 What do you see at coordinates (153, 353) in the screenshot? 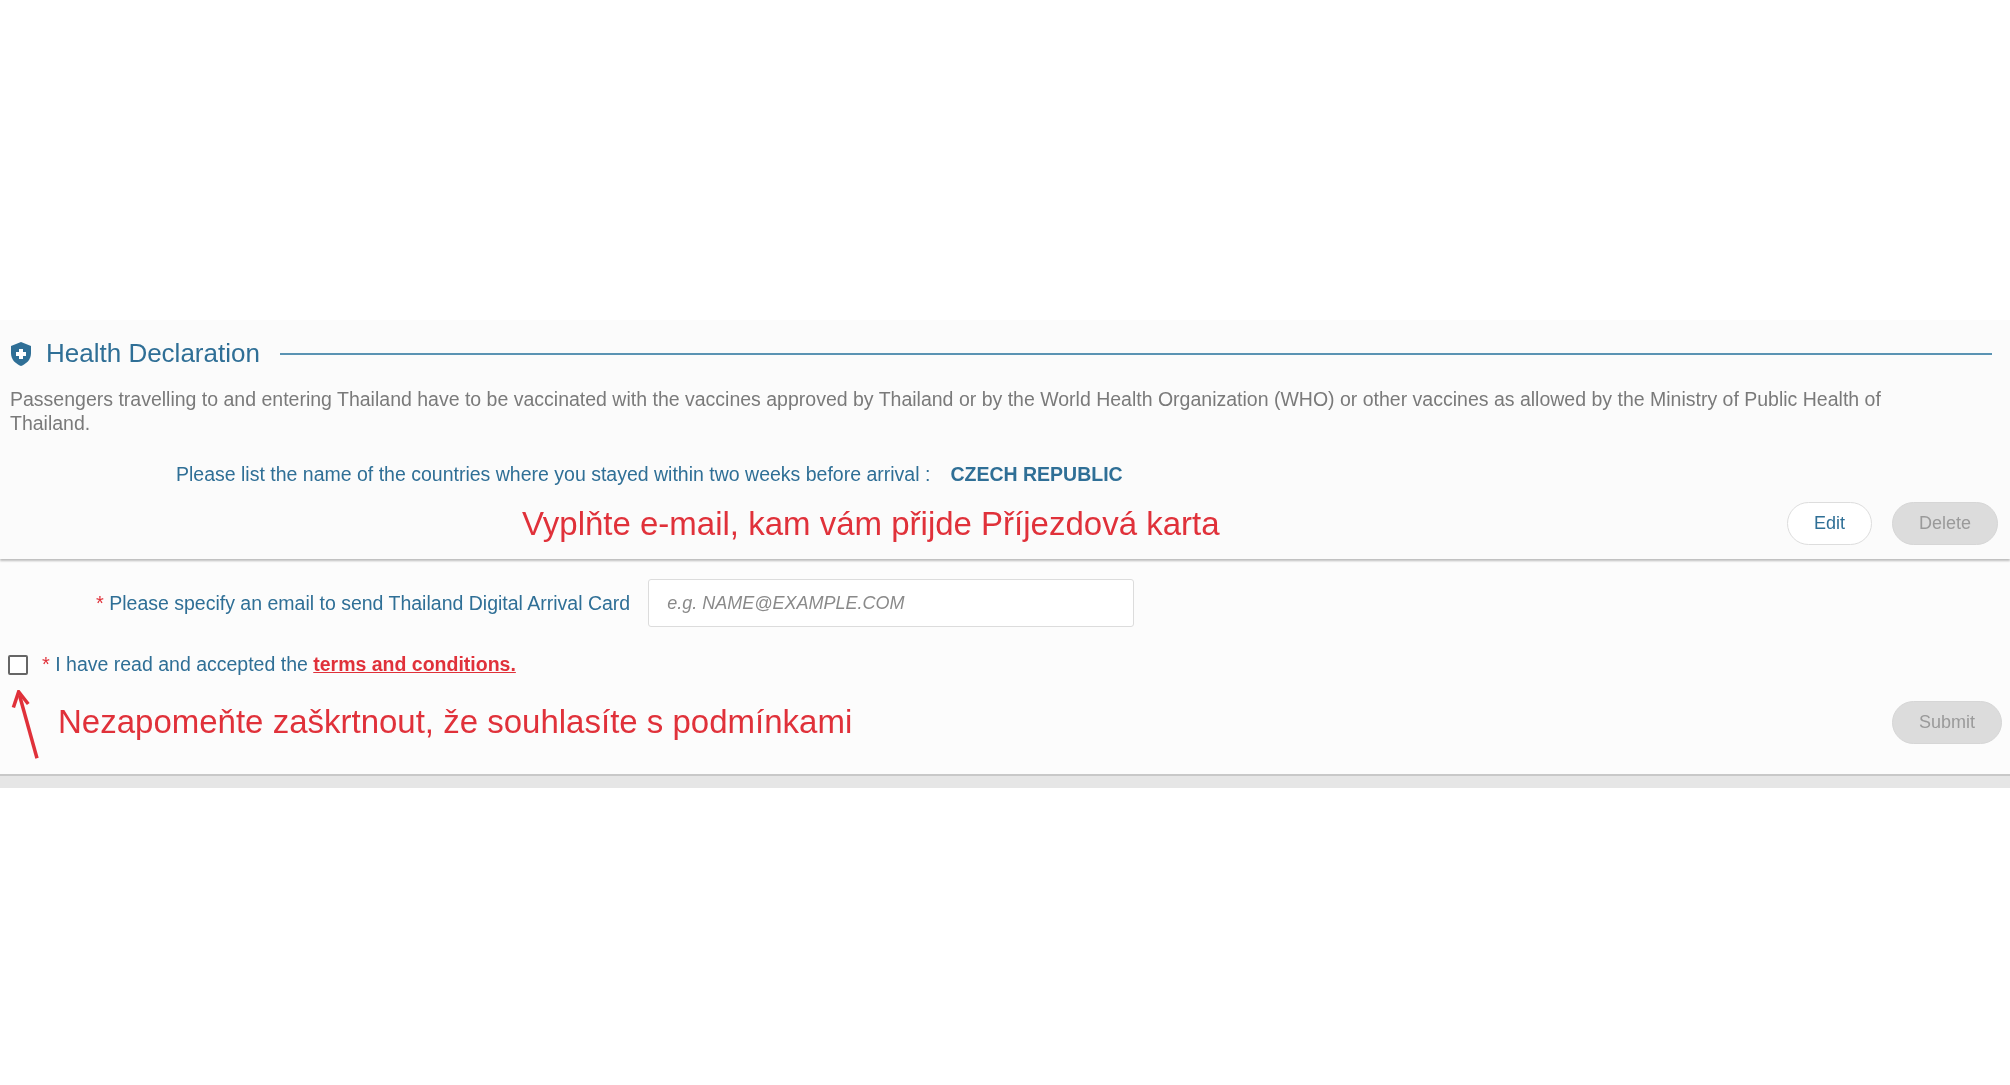
I see `section-title: Health Declaration` at bounding box center [153, 353].